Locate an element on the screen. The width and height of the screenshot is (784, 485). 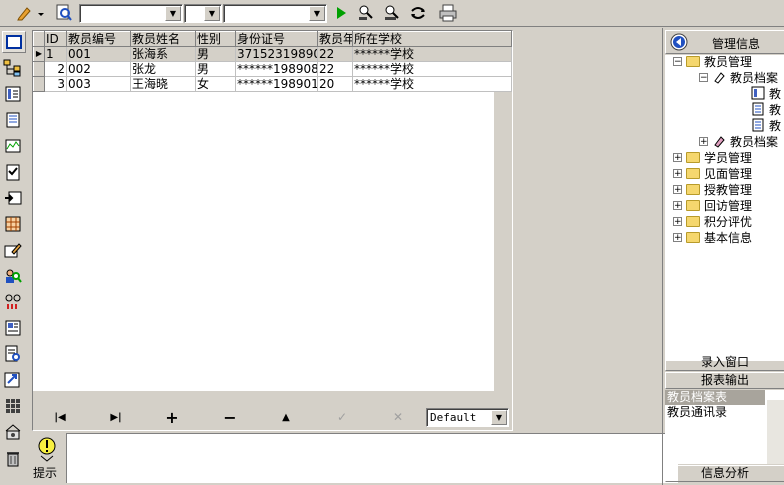
cell-idno: ******19890812 is located at coordinates (276, 69).